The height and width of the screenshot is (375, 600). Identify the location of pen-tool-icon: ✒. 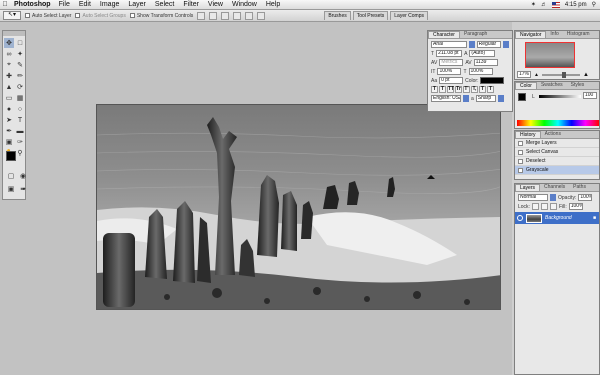
(9, 131).